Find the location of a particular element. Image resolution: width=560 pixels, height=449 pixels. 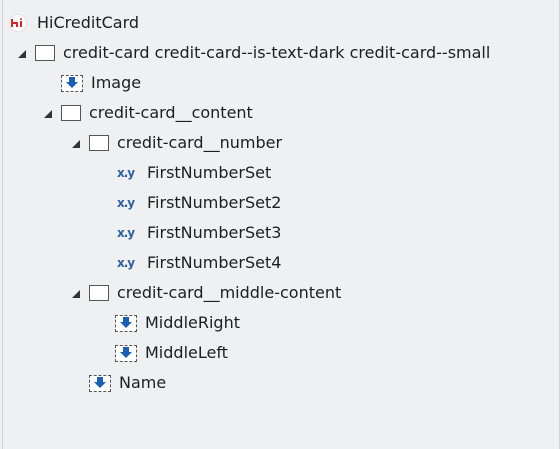

tree-node-name: Name is located at coordinates (127, 383).